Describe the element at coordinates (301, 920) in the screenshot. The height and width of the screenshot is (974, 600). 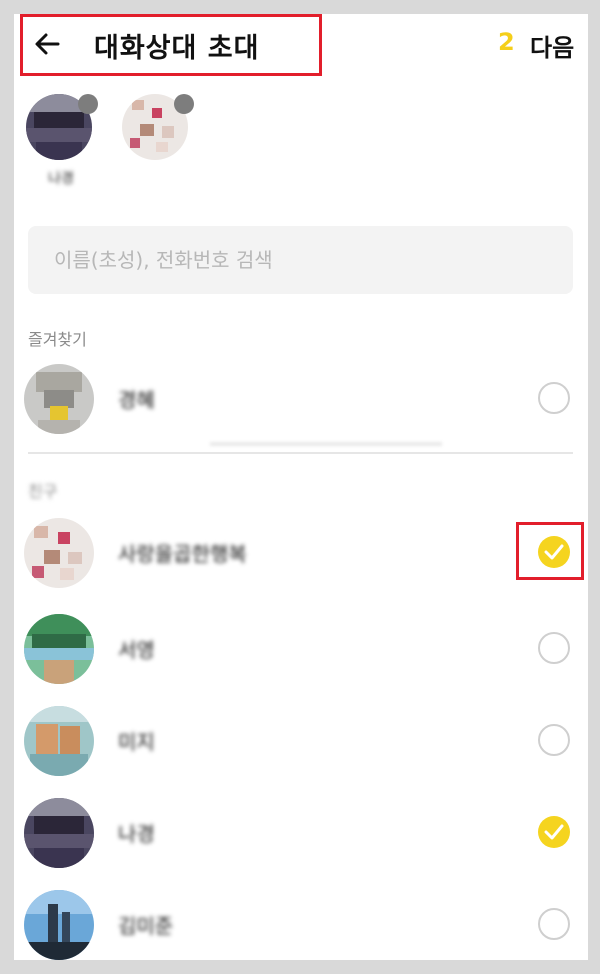
I see `list-item: 김미준` at that location.